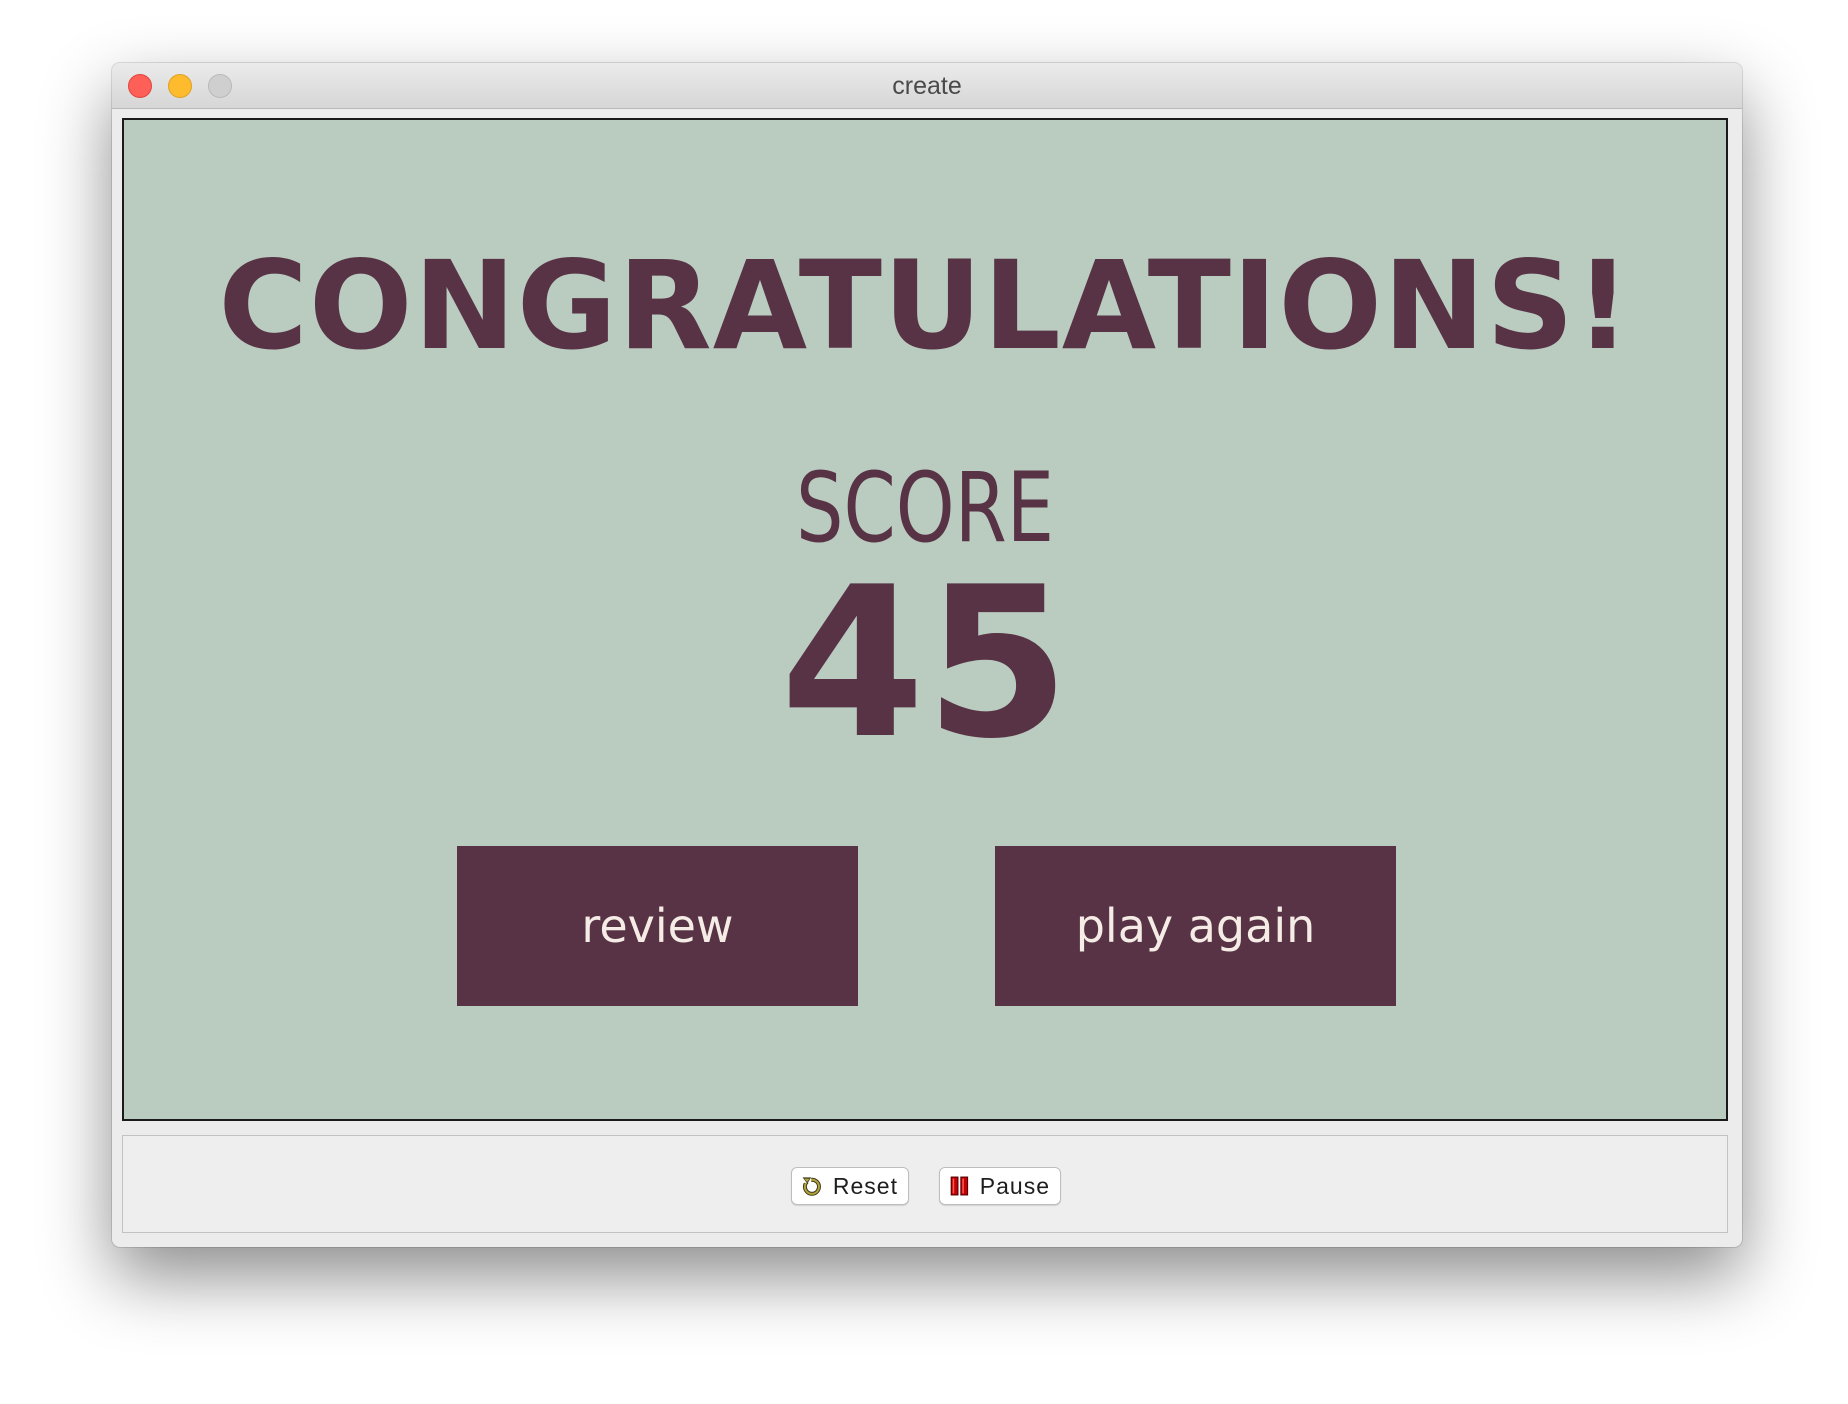 The height and width of the screenshot is (1404, 1848). I want to click on window-title: create, so click(927, 86).